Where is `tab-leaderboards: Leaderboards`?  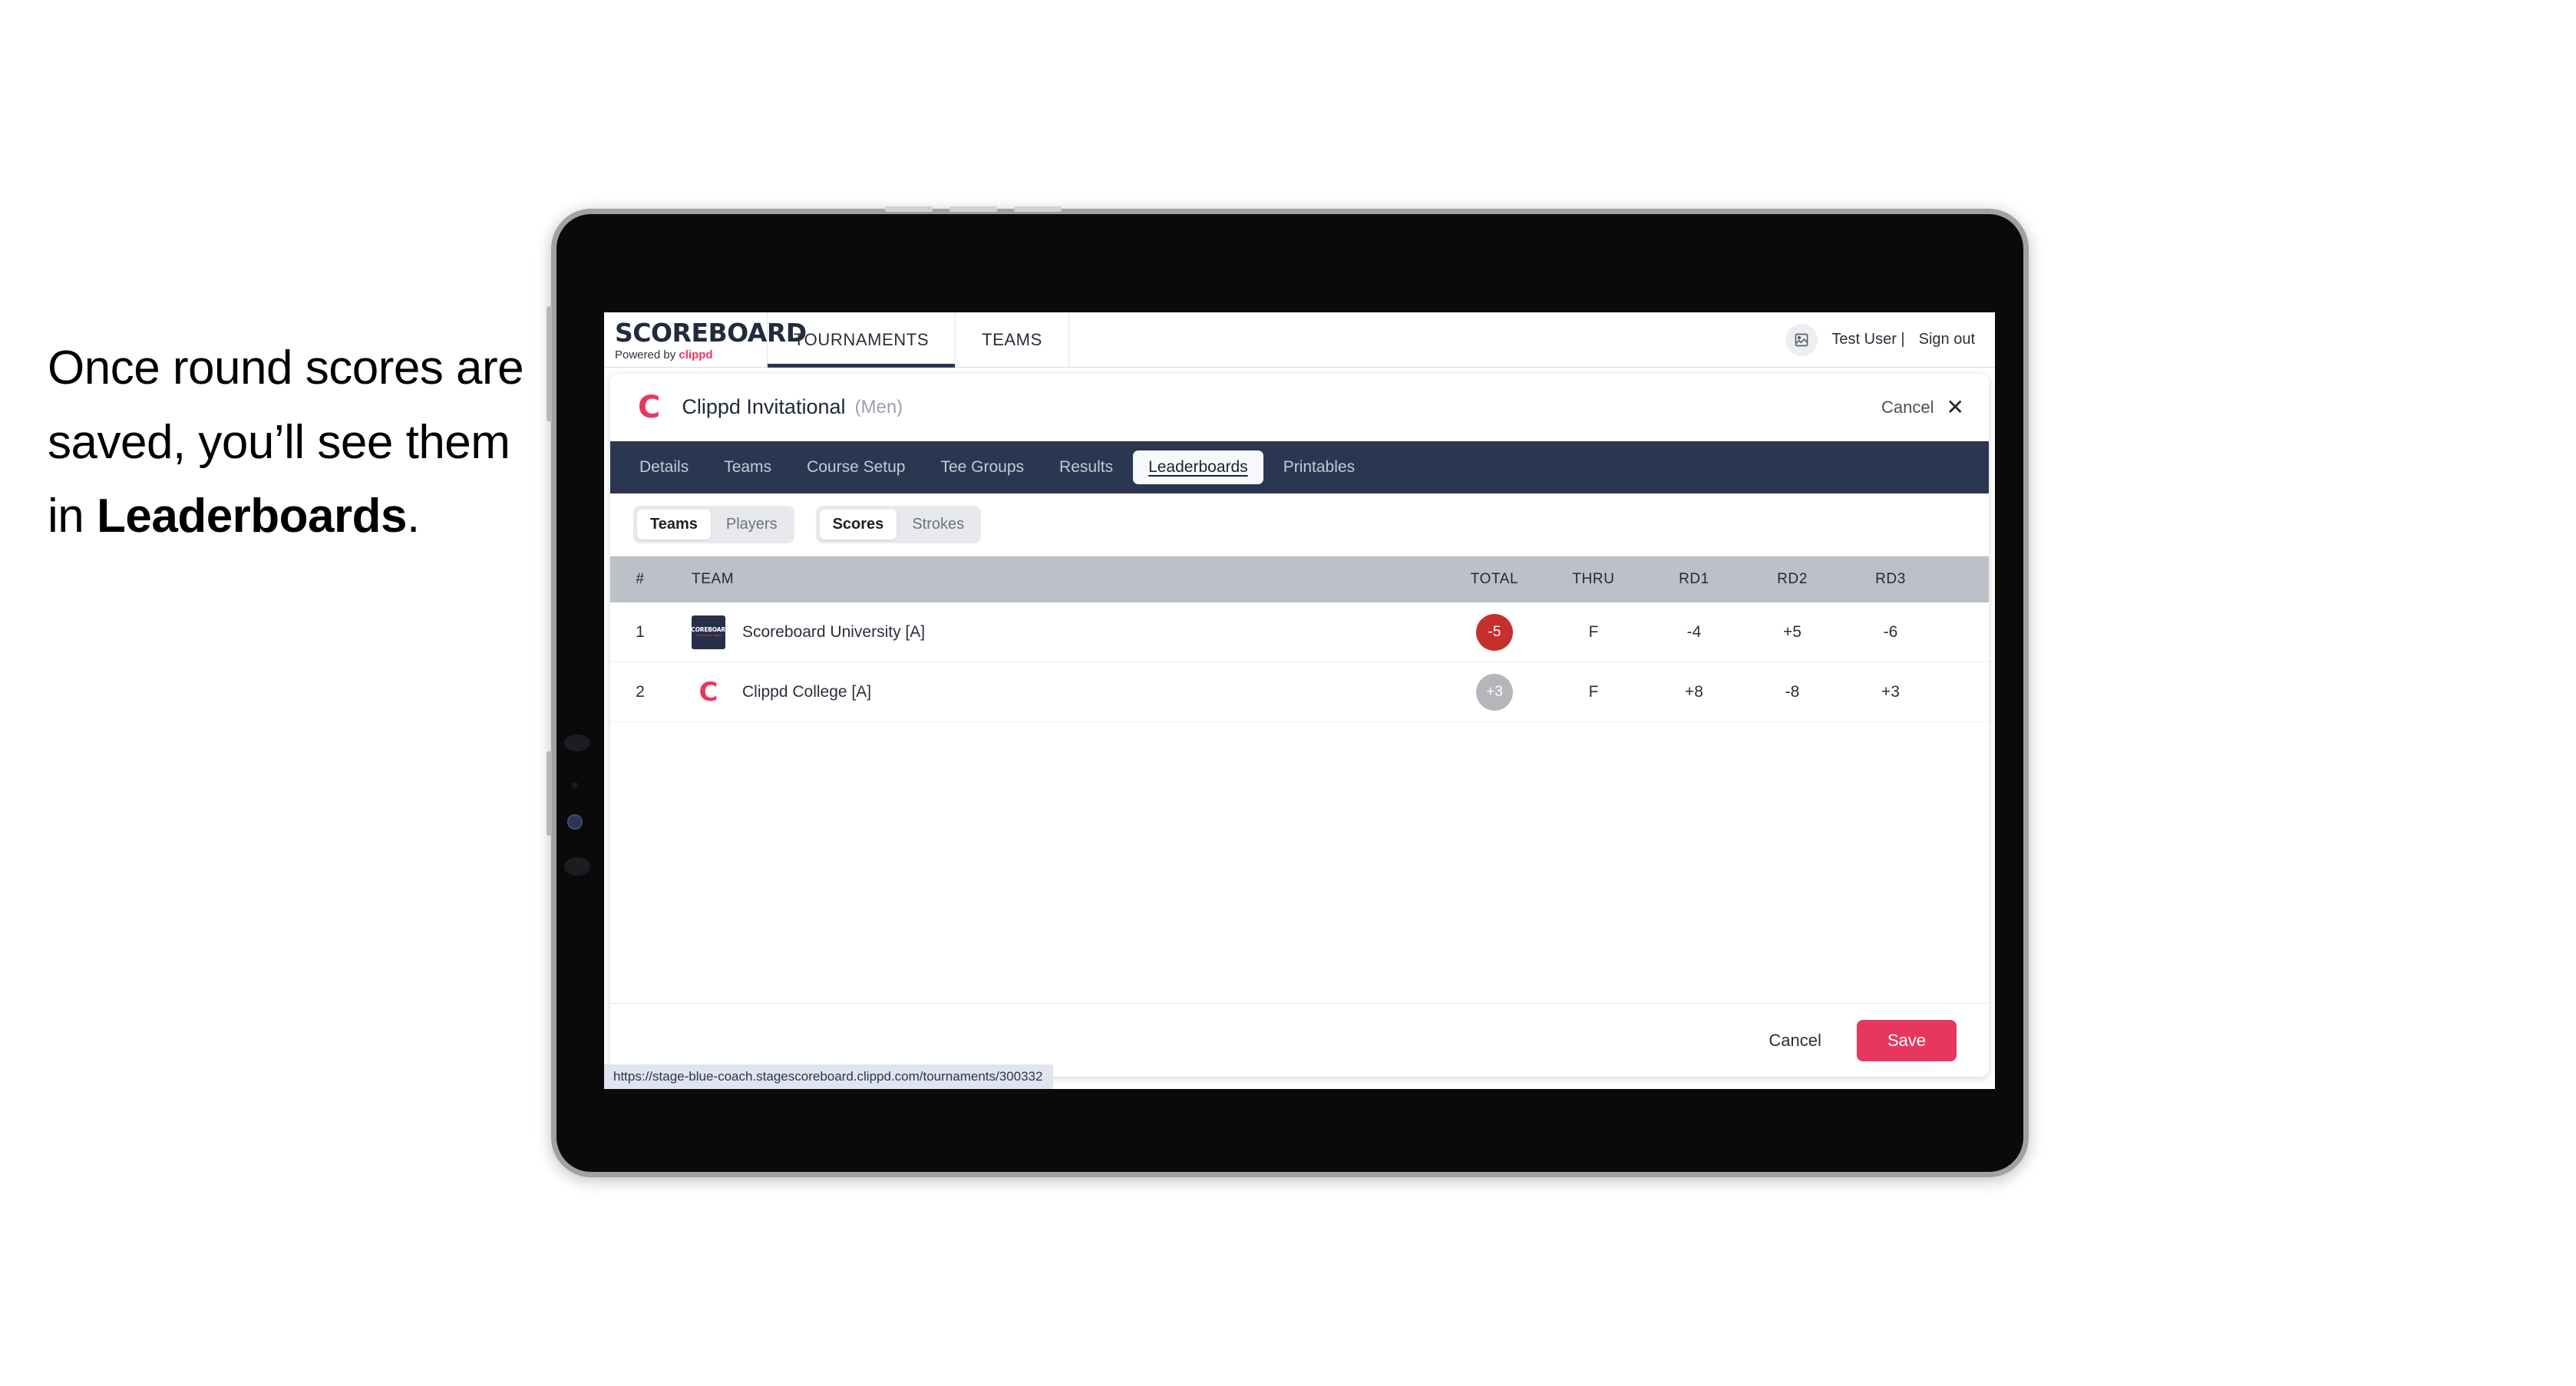
tab-leaderboards: Leaderboards is located at coordinates (1198, 467).